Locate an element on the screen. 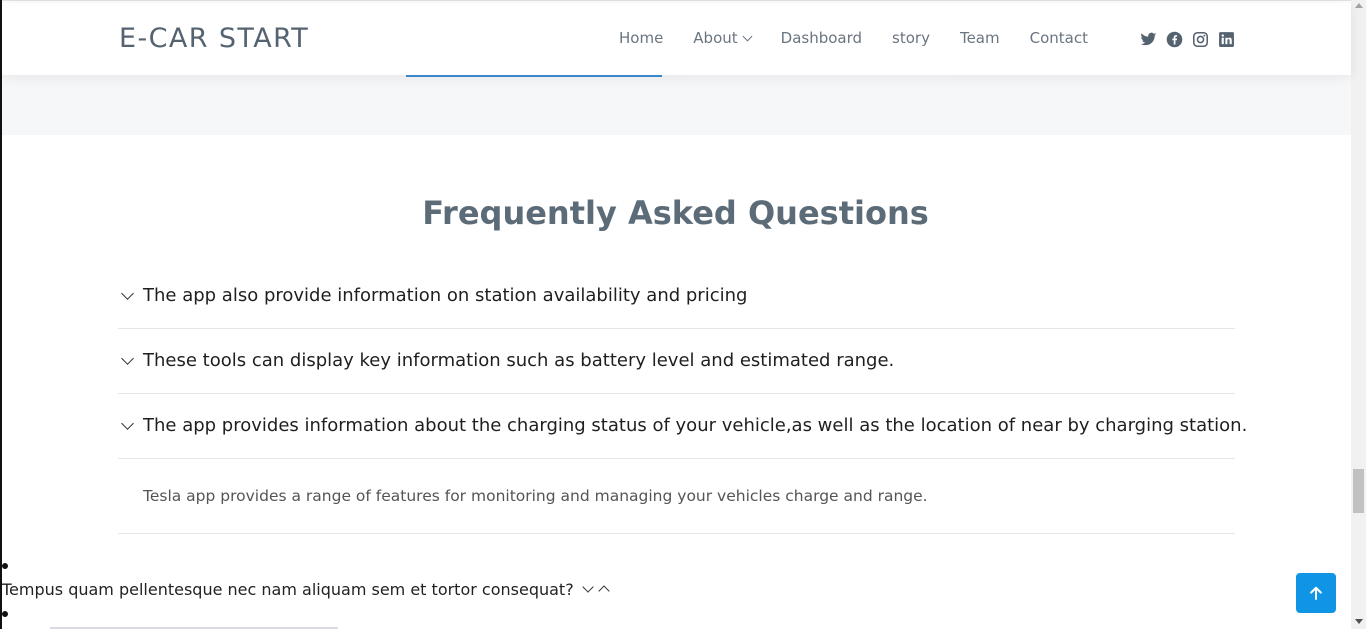 The image size is (1366, 629). nav-contact: Contact is located at coordinates (1059, 38).